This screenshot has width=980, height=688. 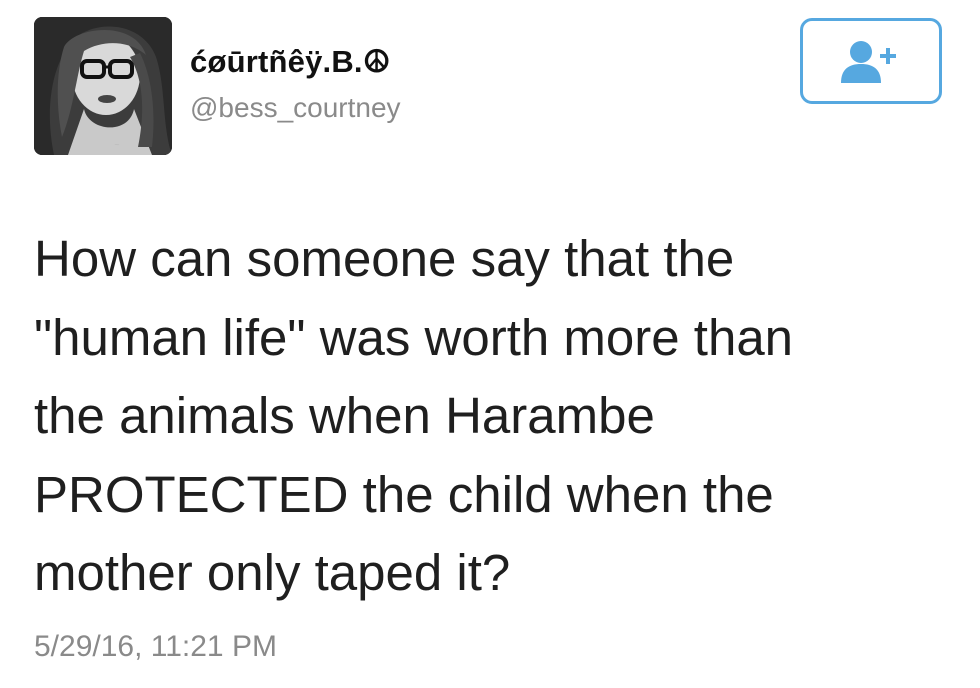 I want to click on add-user-icon, so click(x=868, y=62).